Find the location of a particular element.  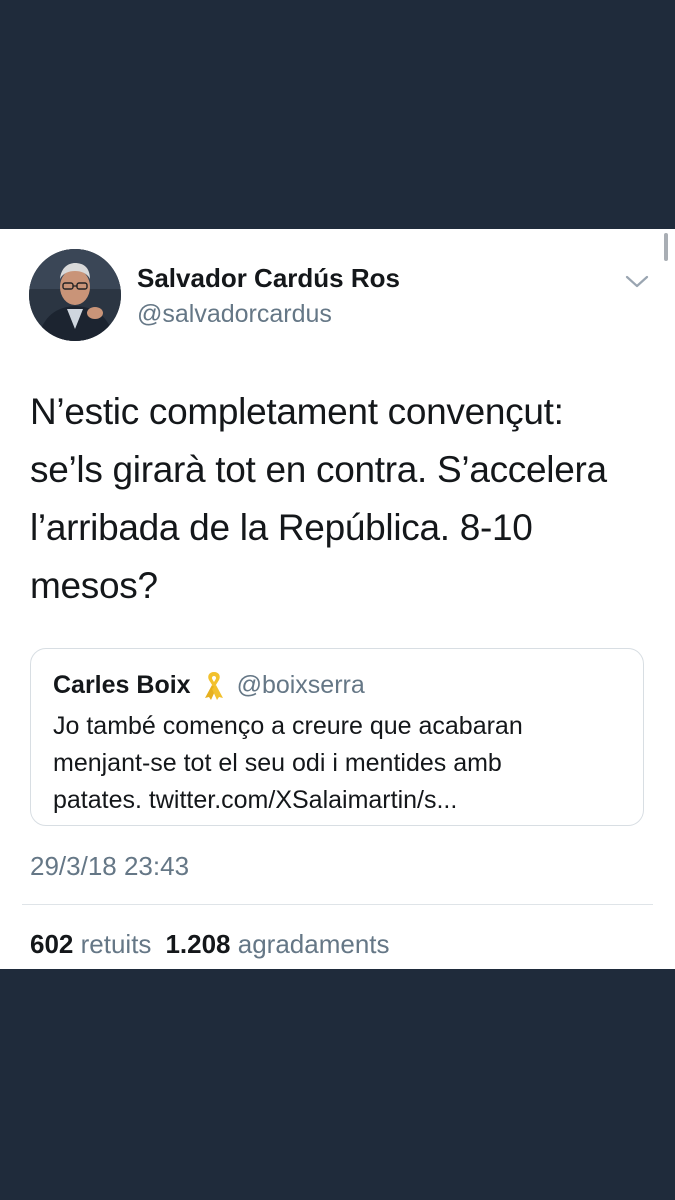

tweet-text-line: l’arribada de la República. 8-10 is located at coordinates (281, 527).